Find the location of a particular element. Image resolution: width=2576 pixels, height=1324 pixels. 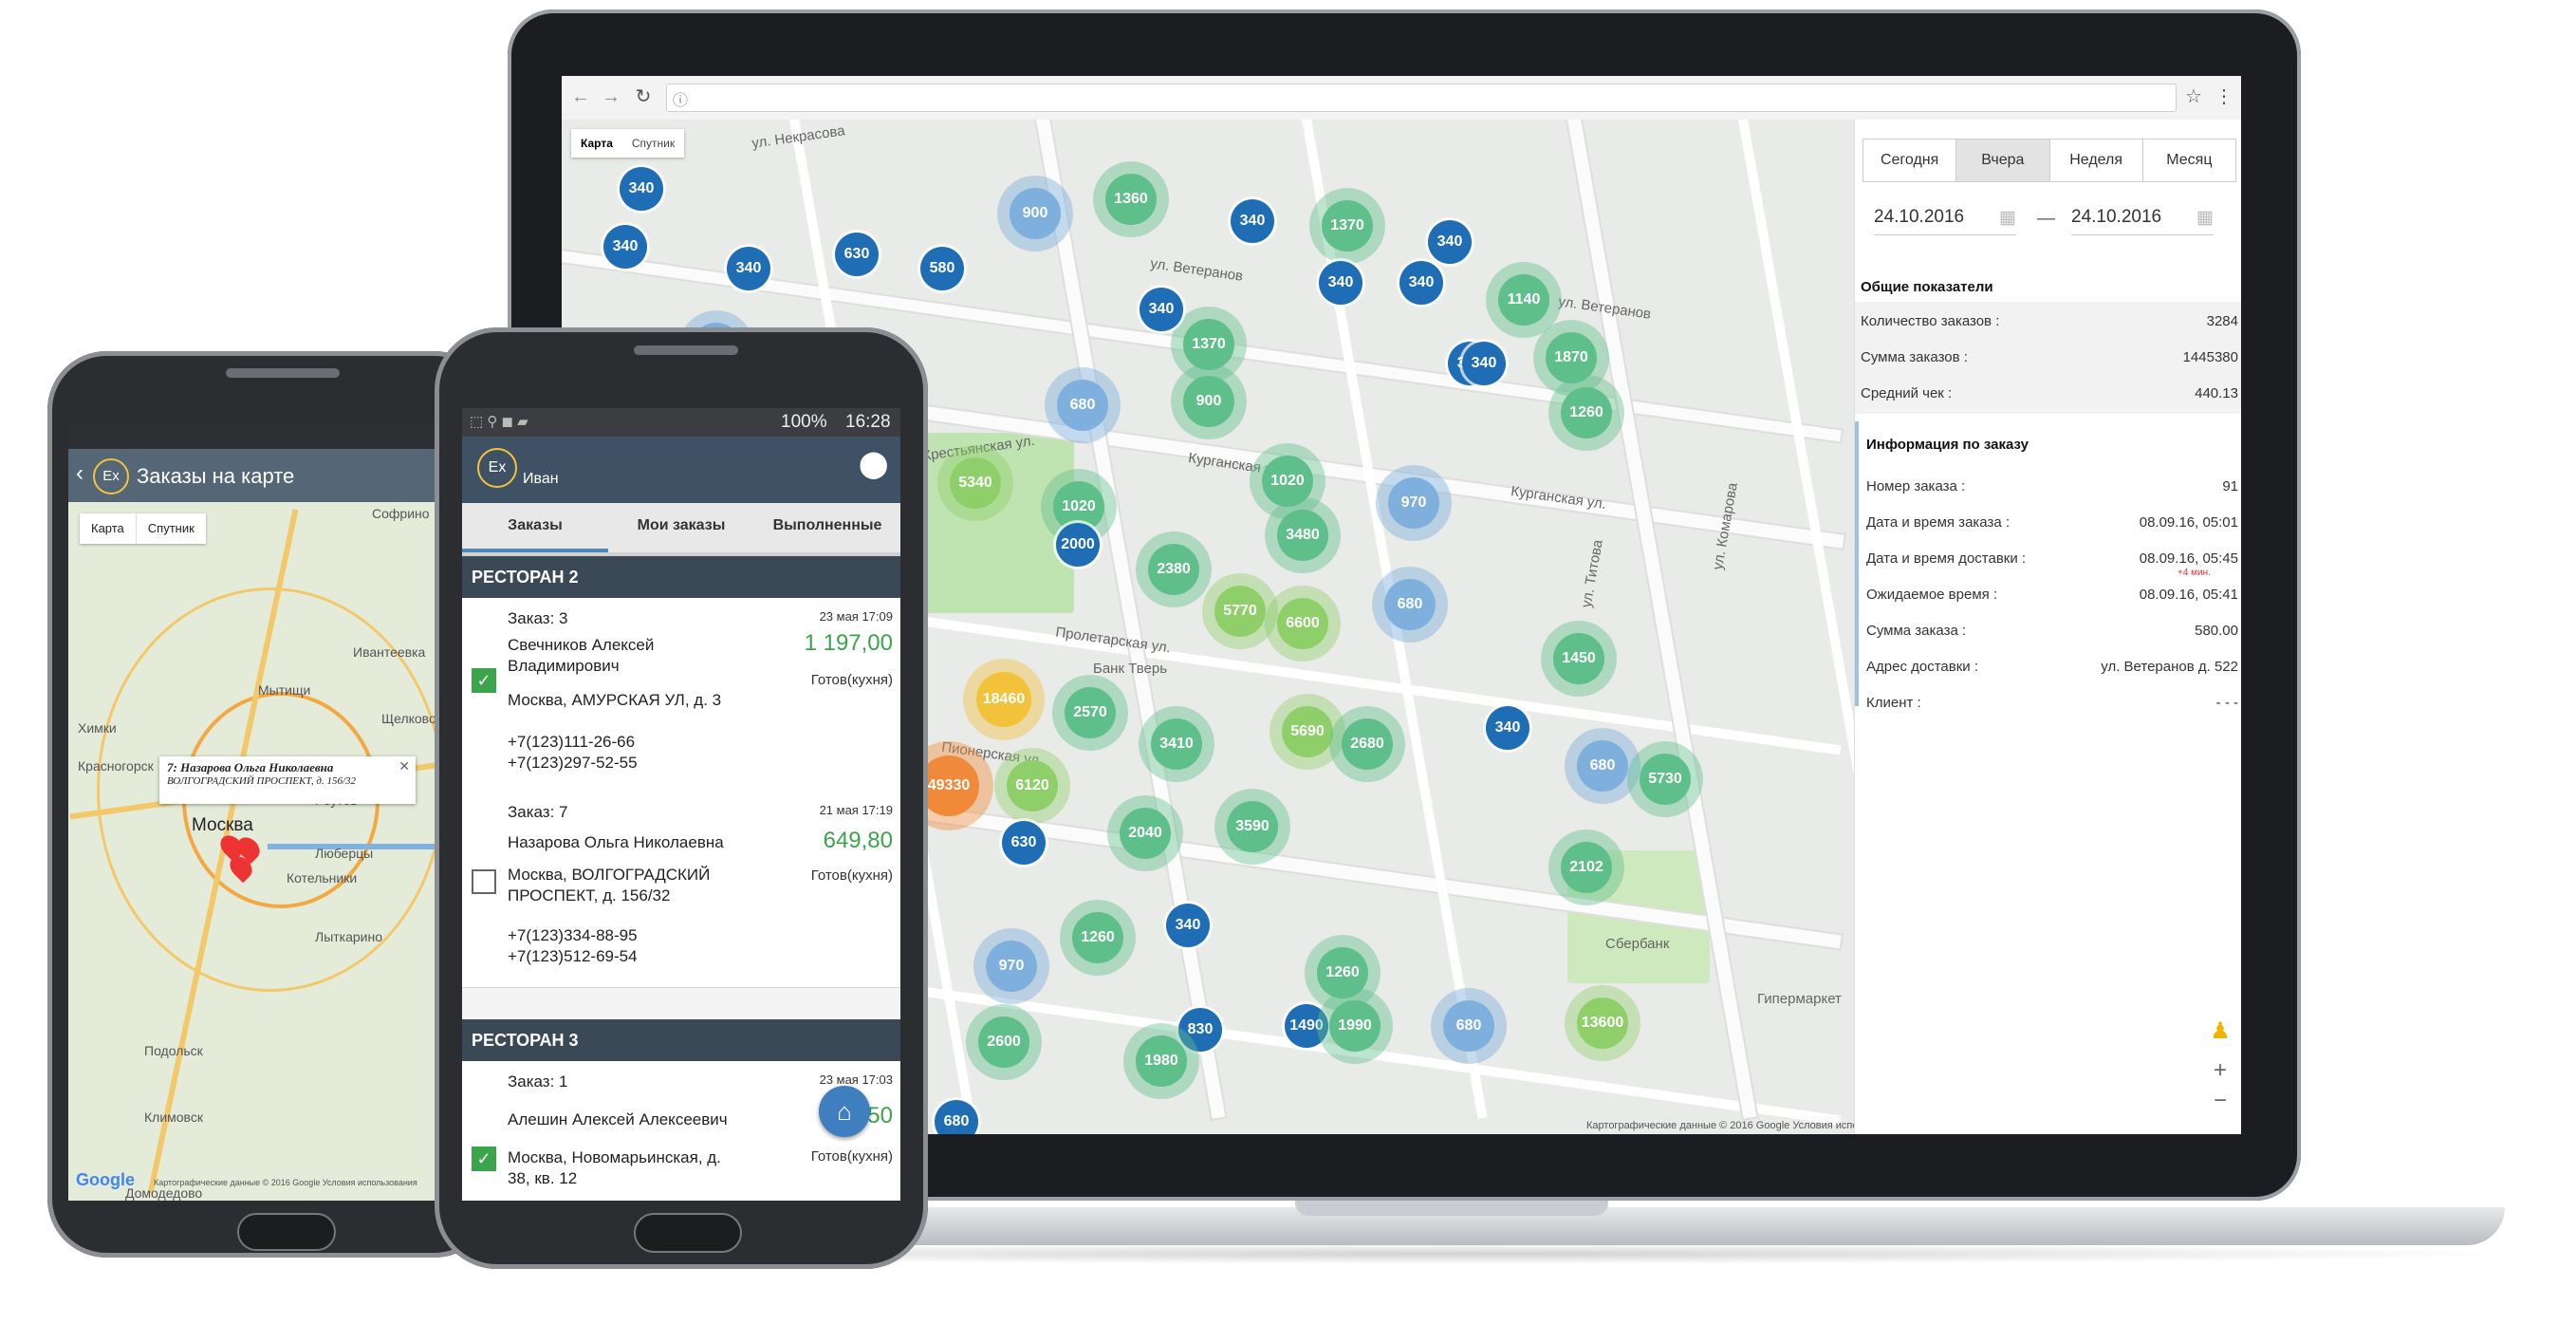

order-cluster-marker: 2600 is located at coordinates (1003, 1042).